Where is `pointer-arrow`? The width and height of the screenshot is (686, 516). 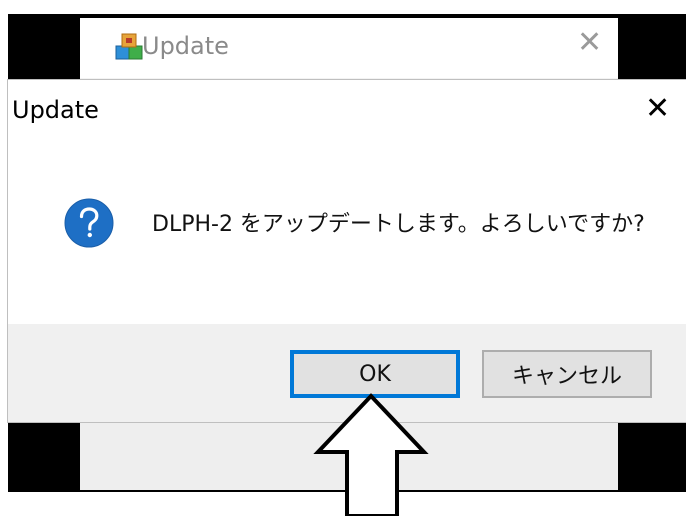 pointer-arrow is located at coordinates (371, 454).